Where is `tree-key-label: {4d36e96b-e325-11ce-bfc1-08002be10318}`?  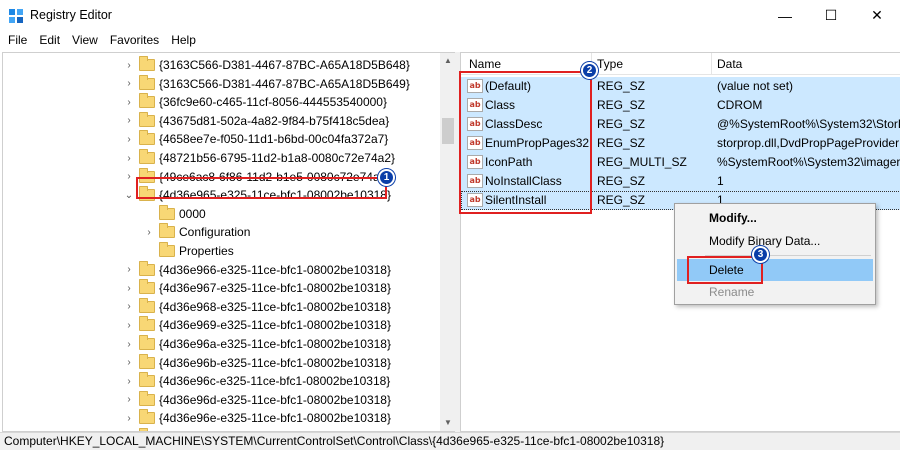
tree-key-label: {4d36e96b-e325-11ce-bfc1-08002be10318} is located at coordinates (275, 362).